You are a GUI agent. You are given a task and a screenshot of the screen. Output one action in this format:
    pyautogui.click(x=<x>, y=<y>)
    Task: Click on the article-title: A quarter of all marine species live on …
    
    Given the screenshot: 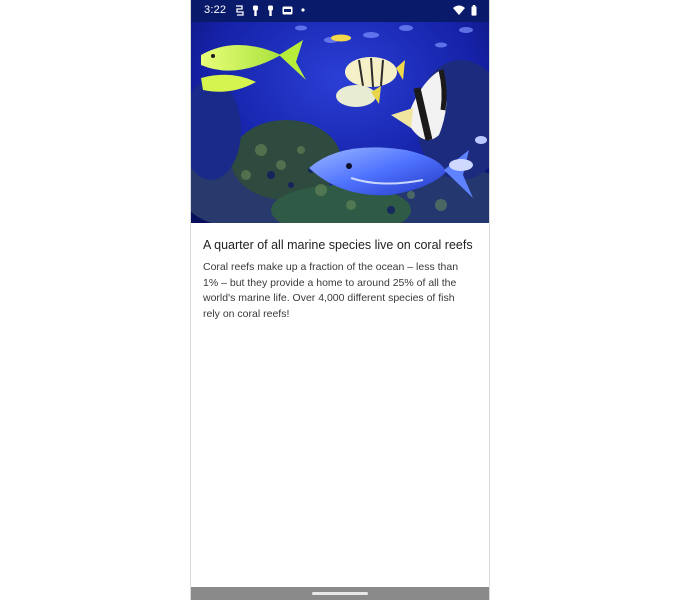 What is the action you would take?
    pyautogui.click(x=338, y=245)
    